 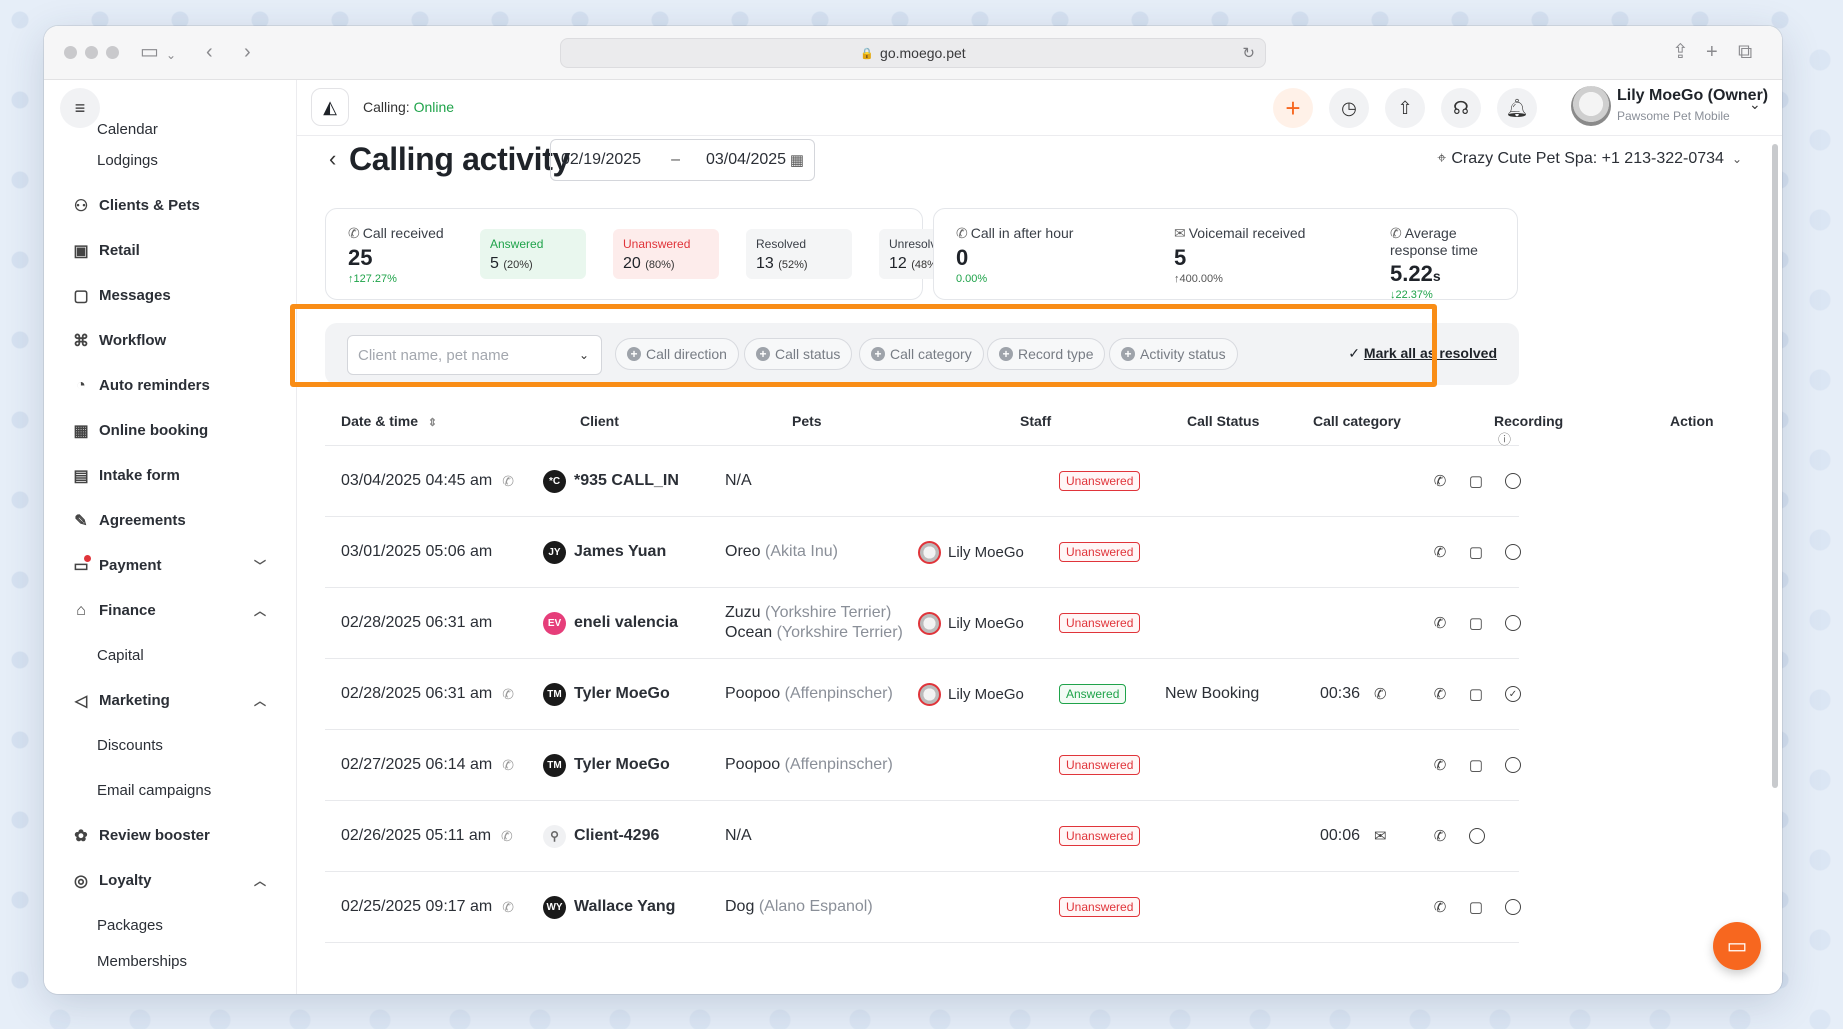 What do you see at coordinates (332, 159) in the screenshot?
I see `back-arrow-icon: ‹` at bounding box center [332, 159].